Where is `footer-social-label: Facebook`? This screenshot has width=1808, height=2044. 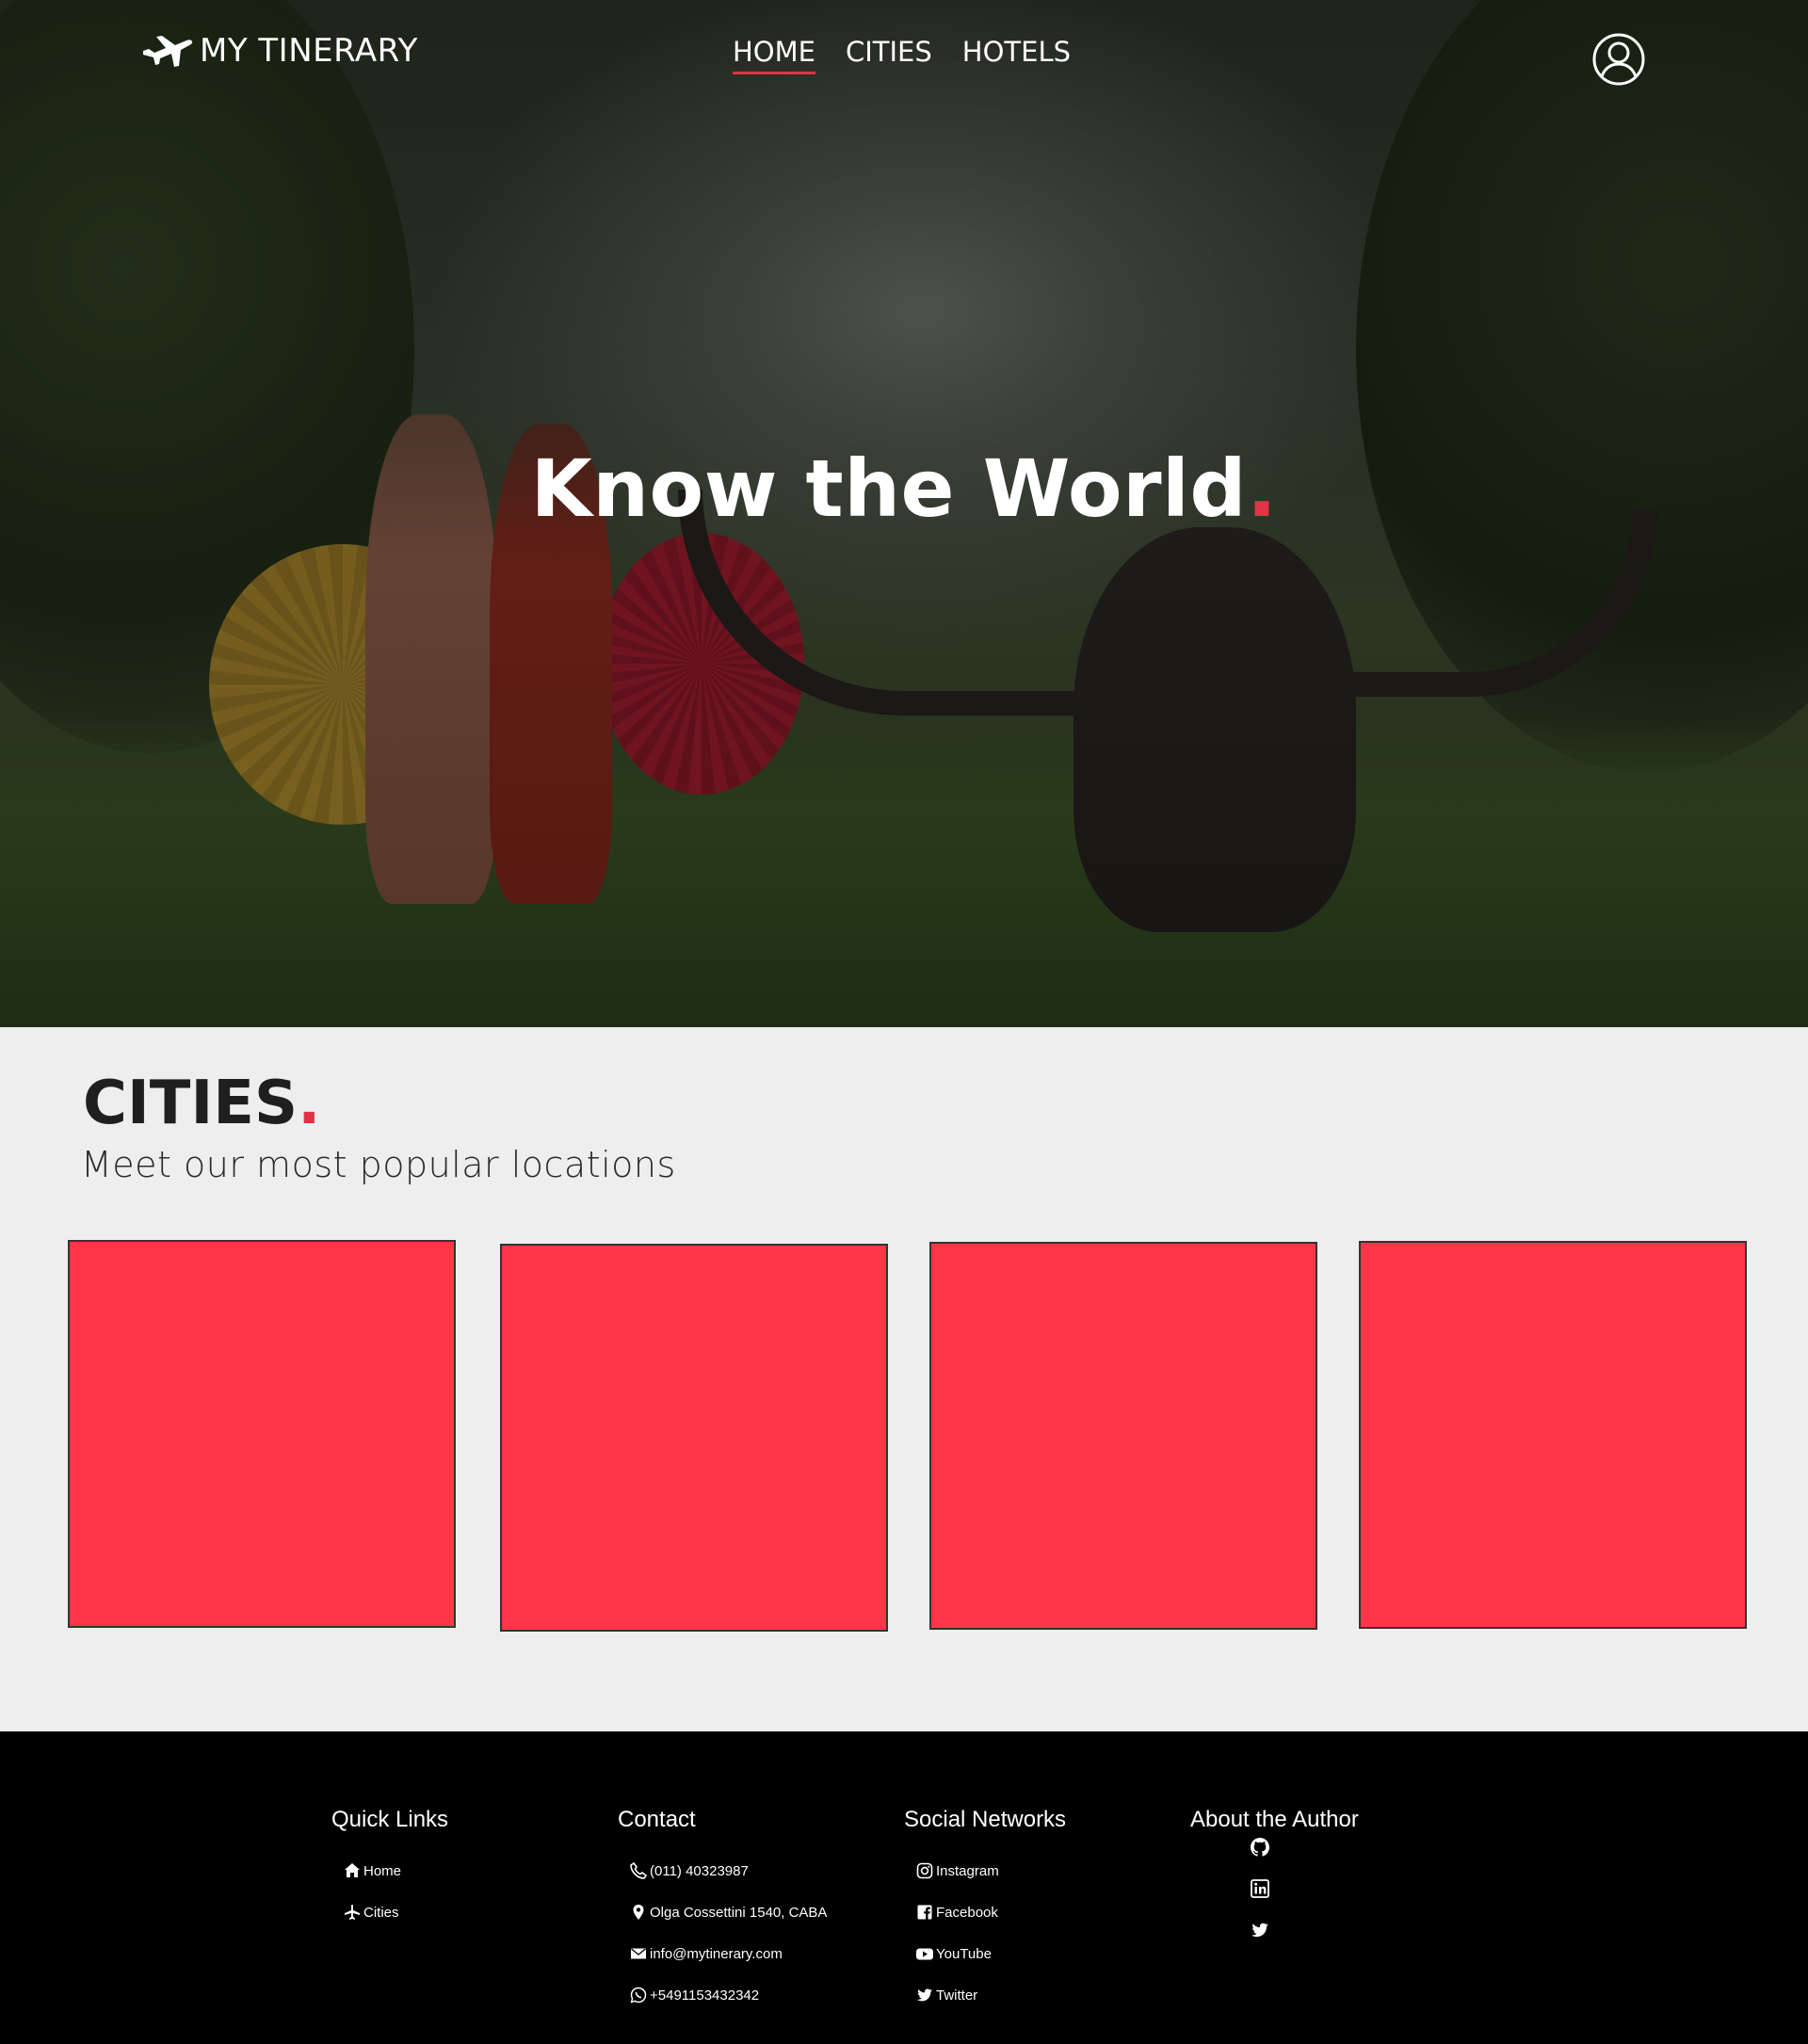 footer-social-label: Facebook is located at coordinates (967, 1913).